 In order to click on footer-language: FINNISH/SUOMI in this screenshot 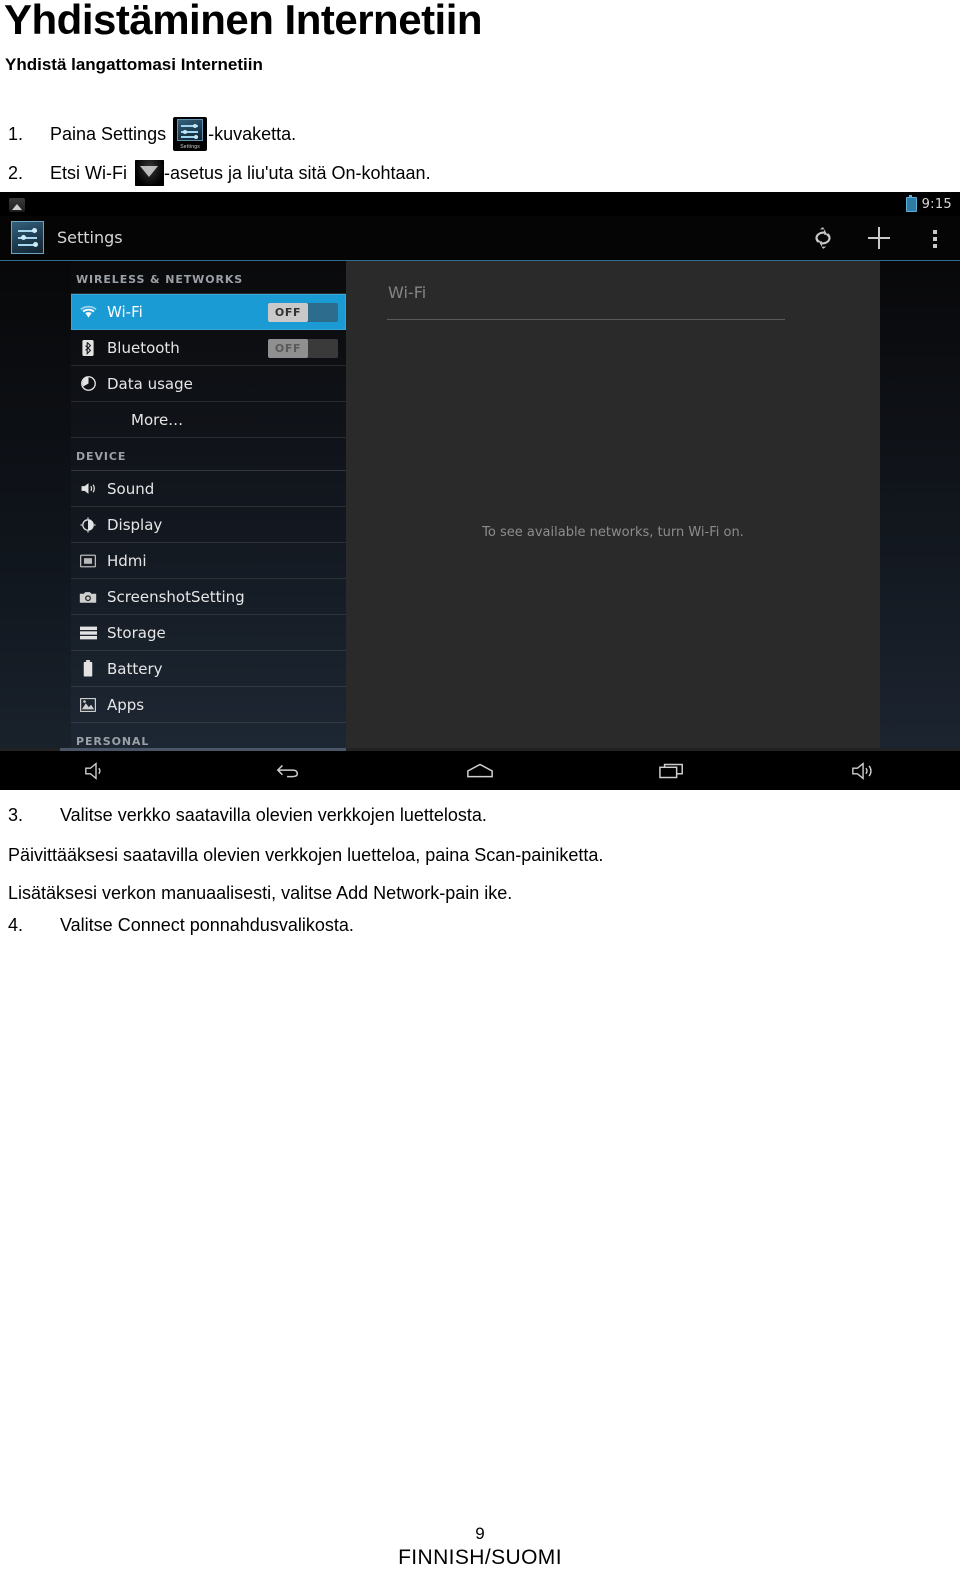, I will do `click(480, 1557)`.